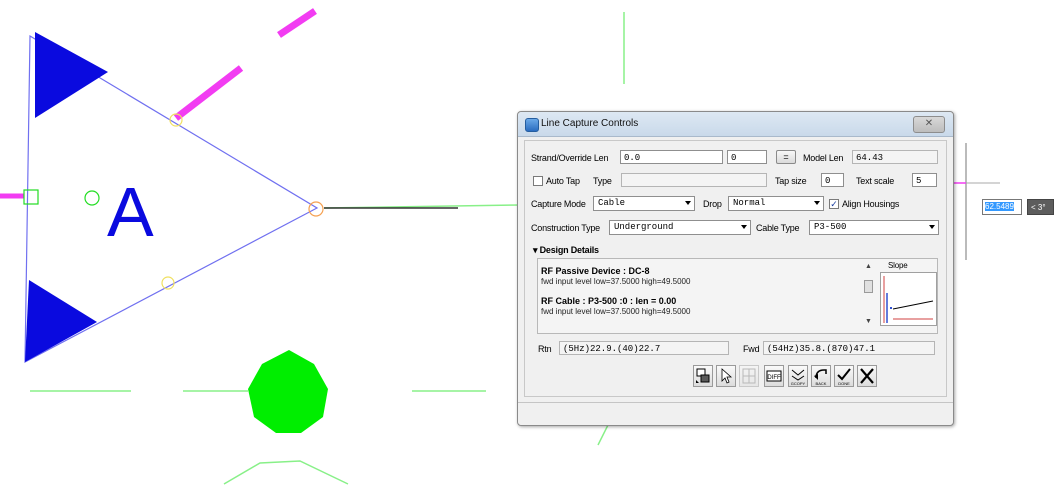 The image size is (1054, 488). I want to click on text-scale-input: 5, so click(924, 180).